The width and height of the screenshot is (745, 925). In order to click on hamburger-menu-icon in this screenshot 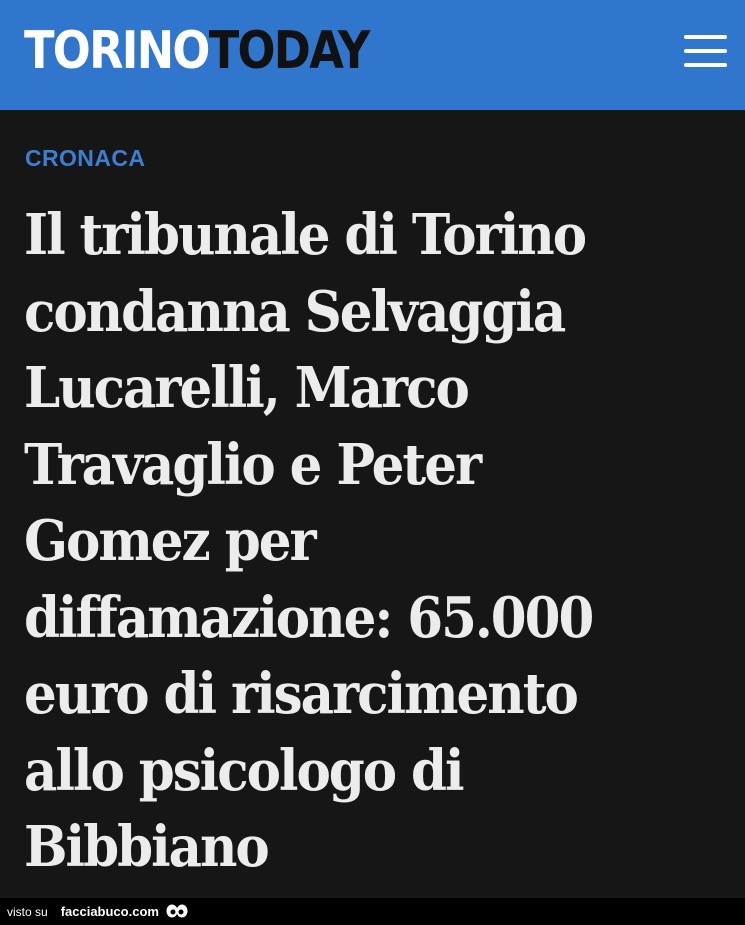, I will do `click(705, 51)`.